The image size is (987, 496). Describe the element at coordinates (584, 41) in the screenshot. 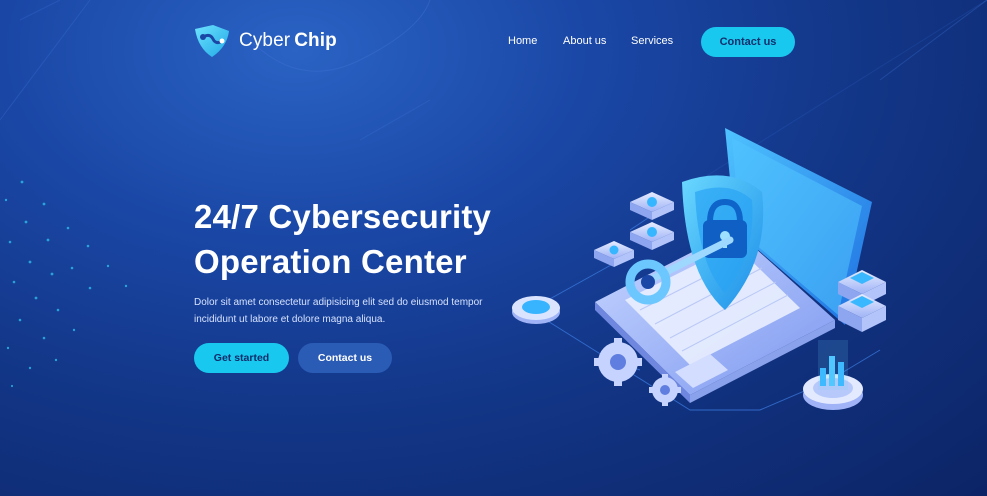

I see `nav-about-us: About us` at that location.